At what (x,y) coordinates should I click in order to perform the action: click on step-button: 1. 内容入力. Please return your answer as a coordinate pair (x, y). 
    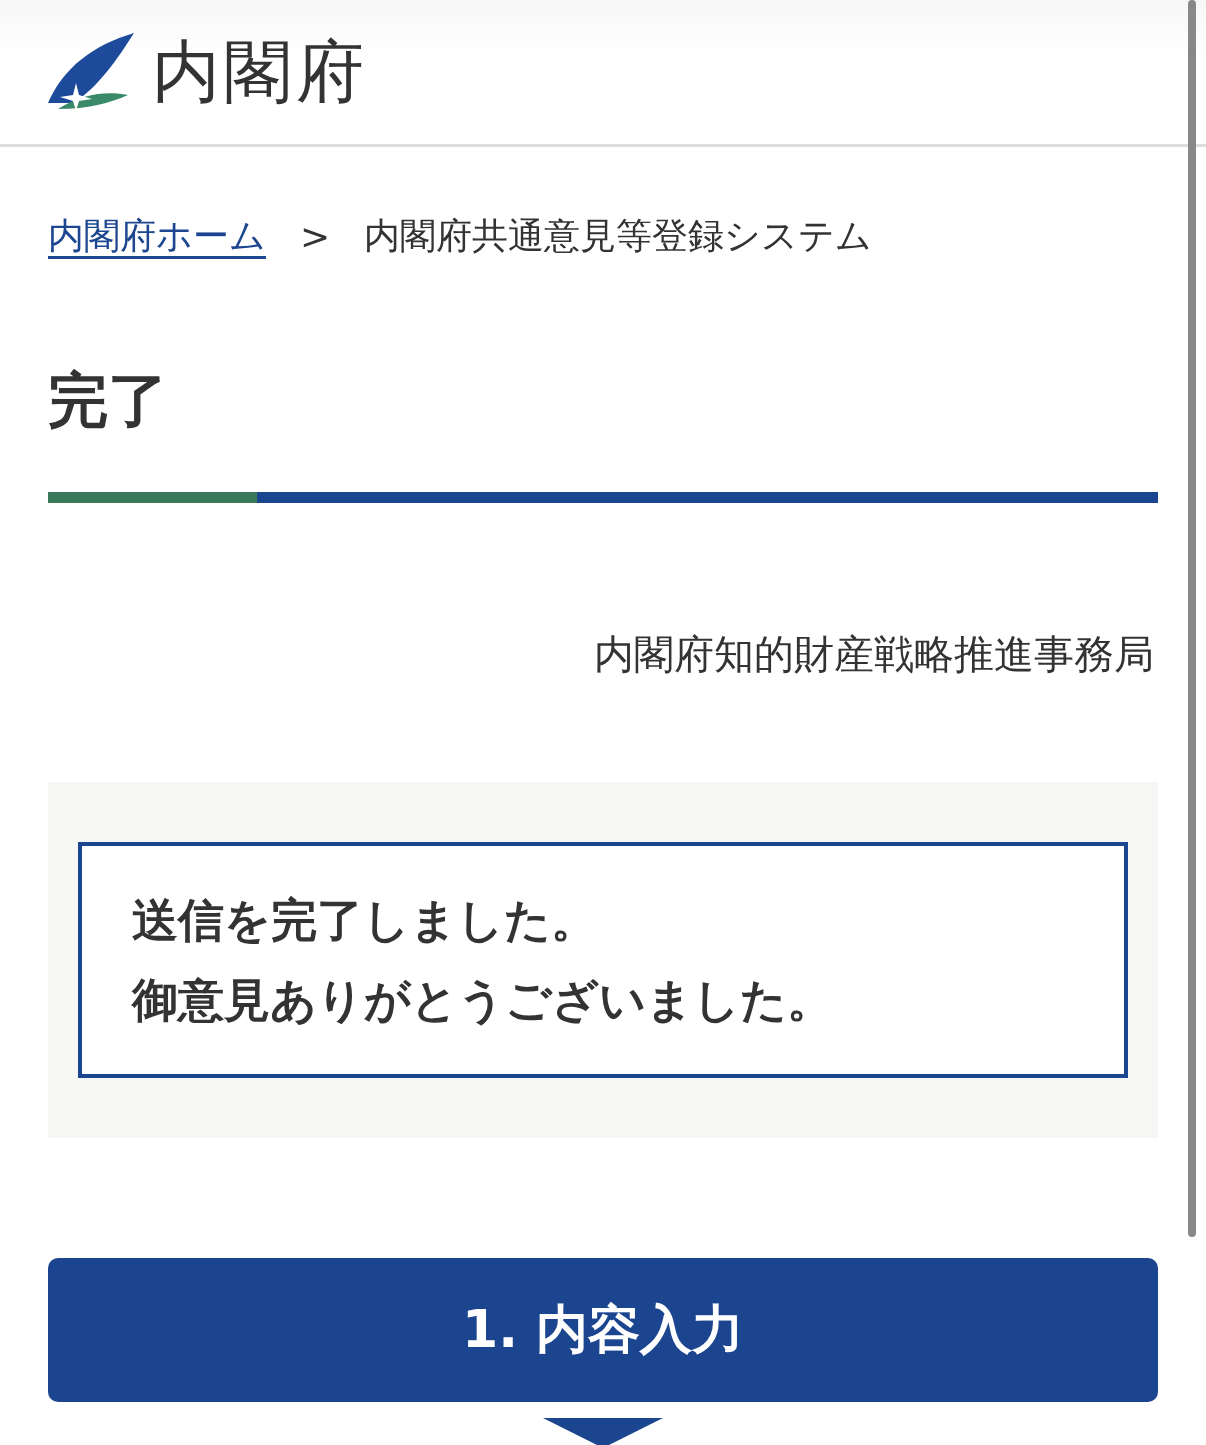
    Looking at the image, I should click on (603, 1330).